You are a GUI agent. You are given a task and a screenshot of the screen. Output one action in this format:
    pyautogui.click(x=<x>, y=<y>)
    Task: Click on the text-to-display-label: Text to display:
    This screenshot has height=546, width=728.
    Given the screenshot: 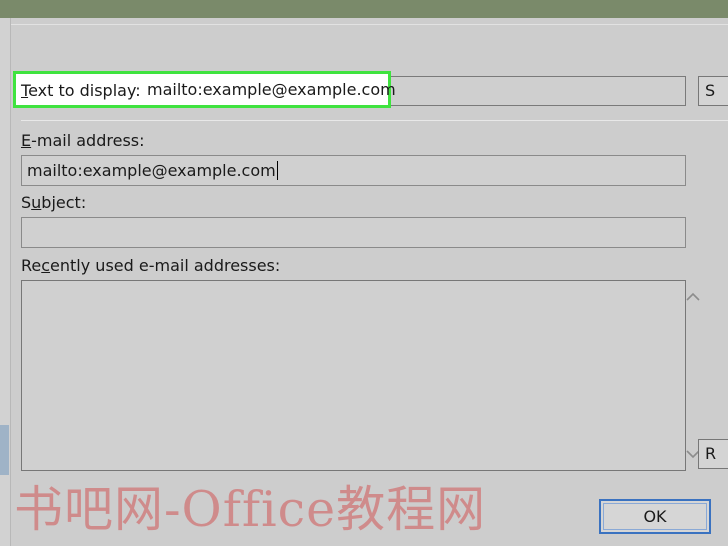 What is the action you would take?
    pyautogui.click(x=81, y=90)
    